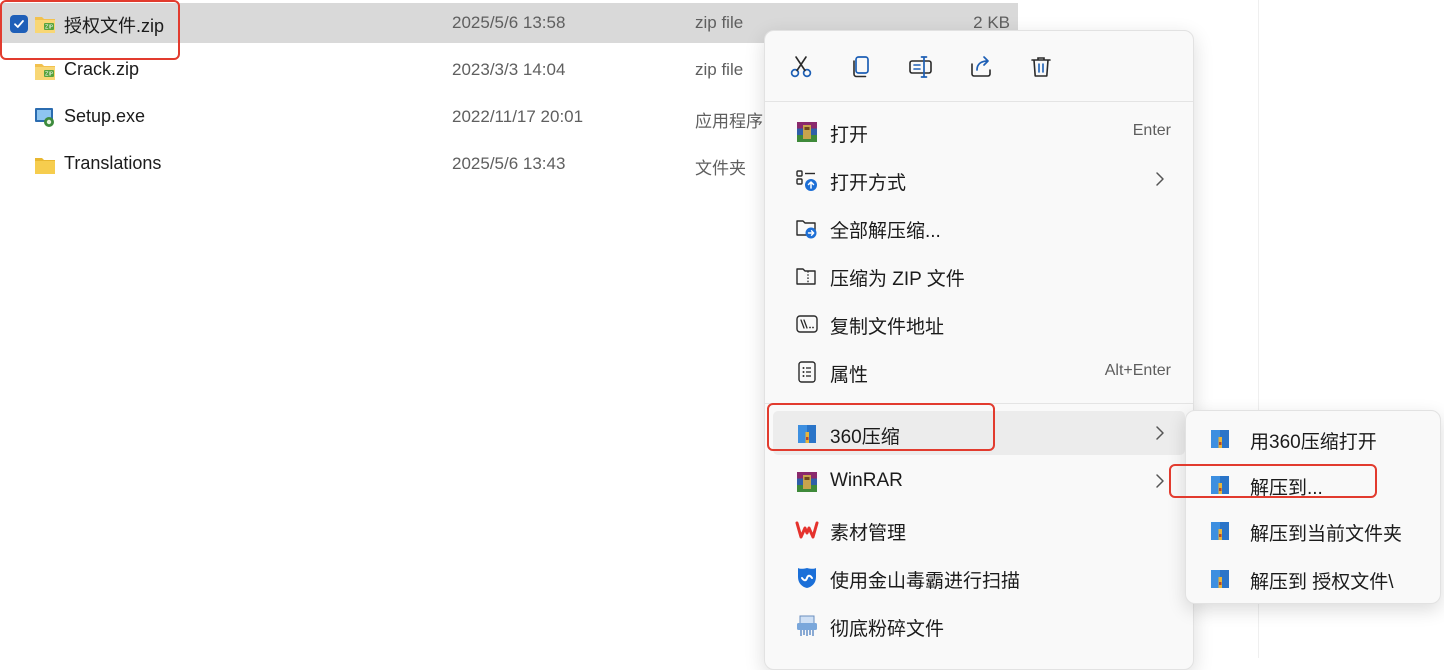 This screenshot has height=670, width=1444. I want to click on menu-item-duba-scan: 使用金山毒霸进行扫描, so click(979, 577).